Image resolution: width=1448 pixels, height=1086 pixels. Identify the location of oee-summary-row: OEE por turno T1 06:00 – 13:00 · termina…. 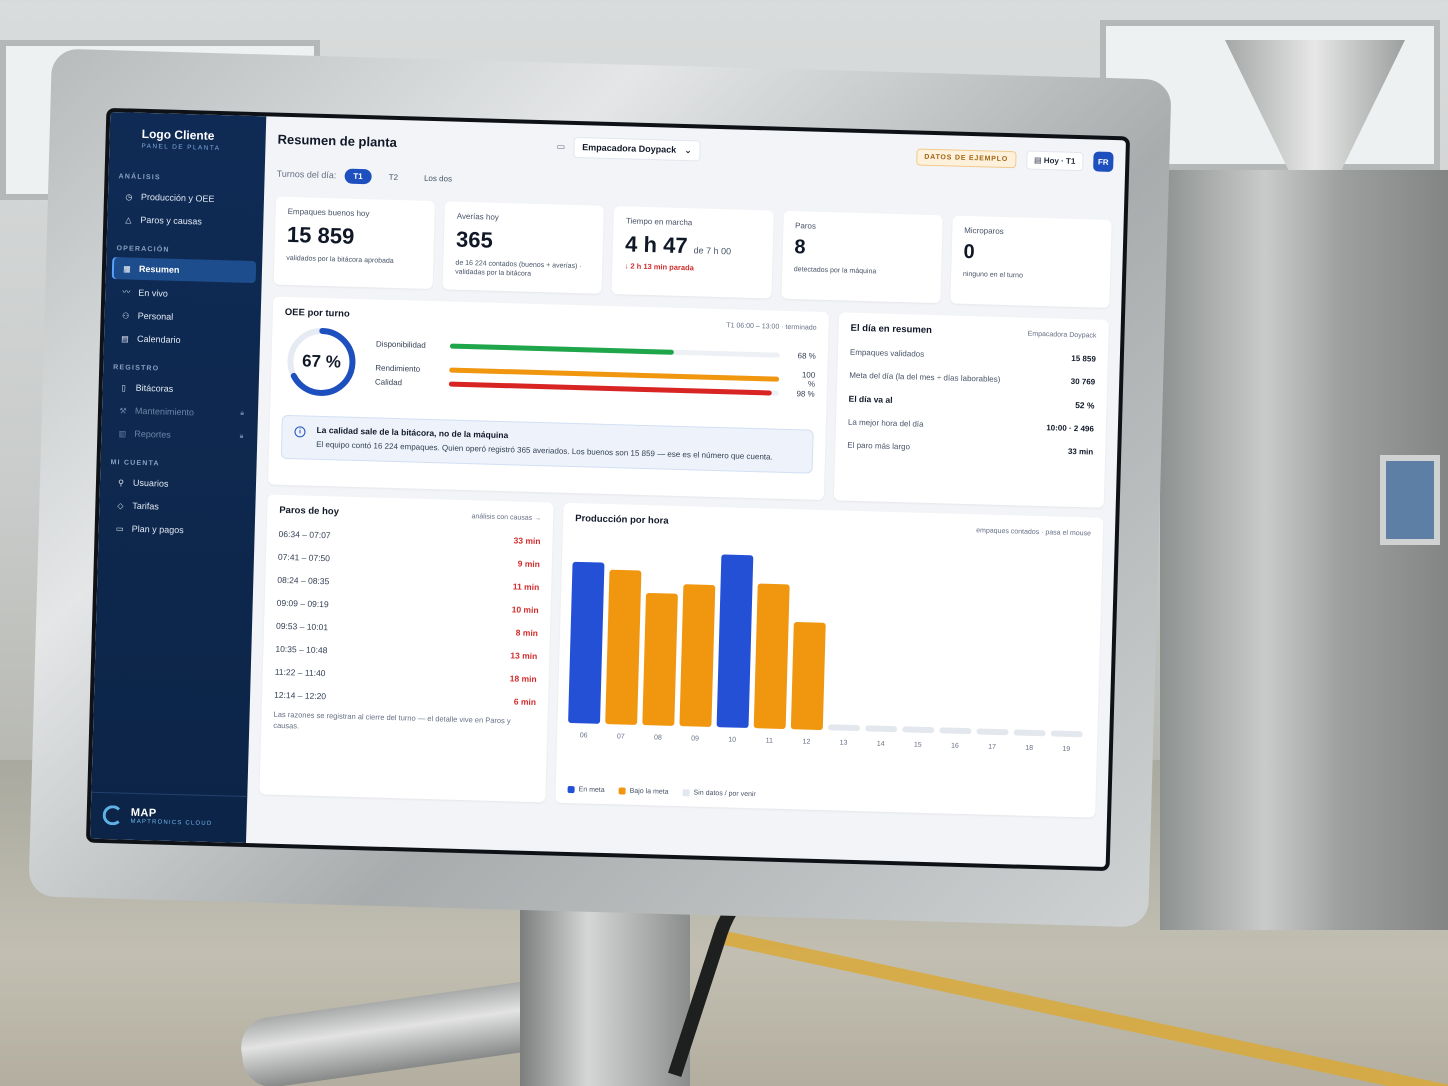
(688, 402).